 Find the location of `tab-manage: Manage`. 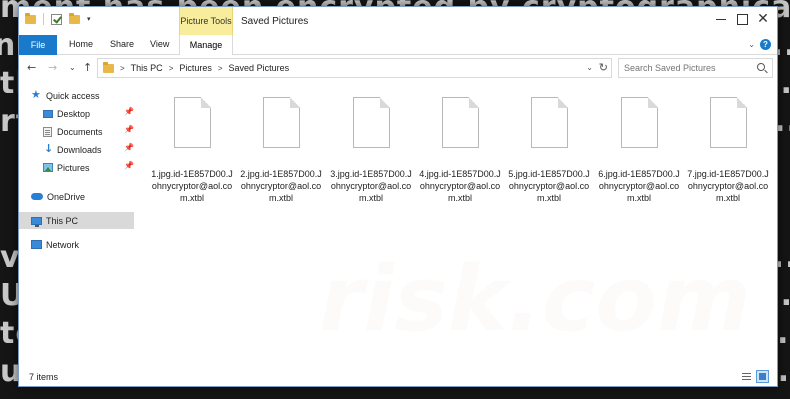

tab-manage: Manage is located at coordinates (206, 45).